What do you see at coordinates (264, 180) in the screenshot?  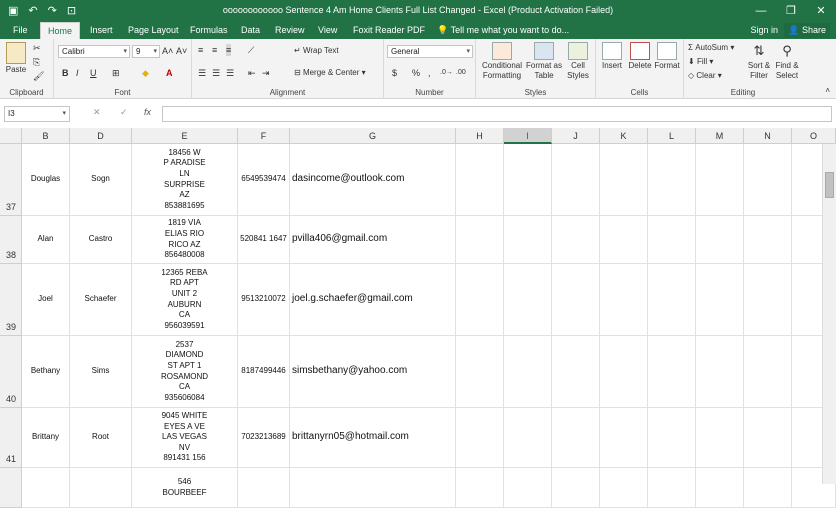 I see `cell-phone: 6549539474` at bounding box center [264, 180].